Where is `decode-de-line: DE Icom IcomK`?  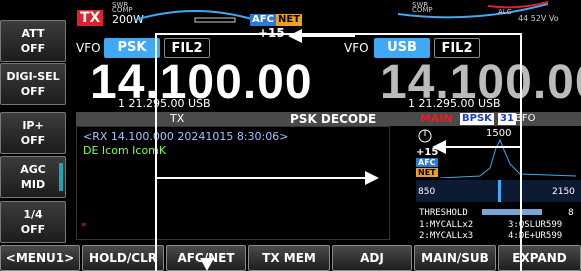
decode-de-line: DE Icom IcomK is located at coordinates (125, 150).